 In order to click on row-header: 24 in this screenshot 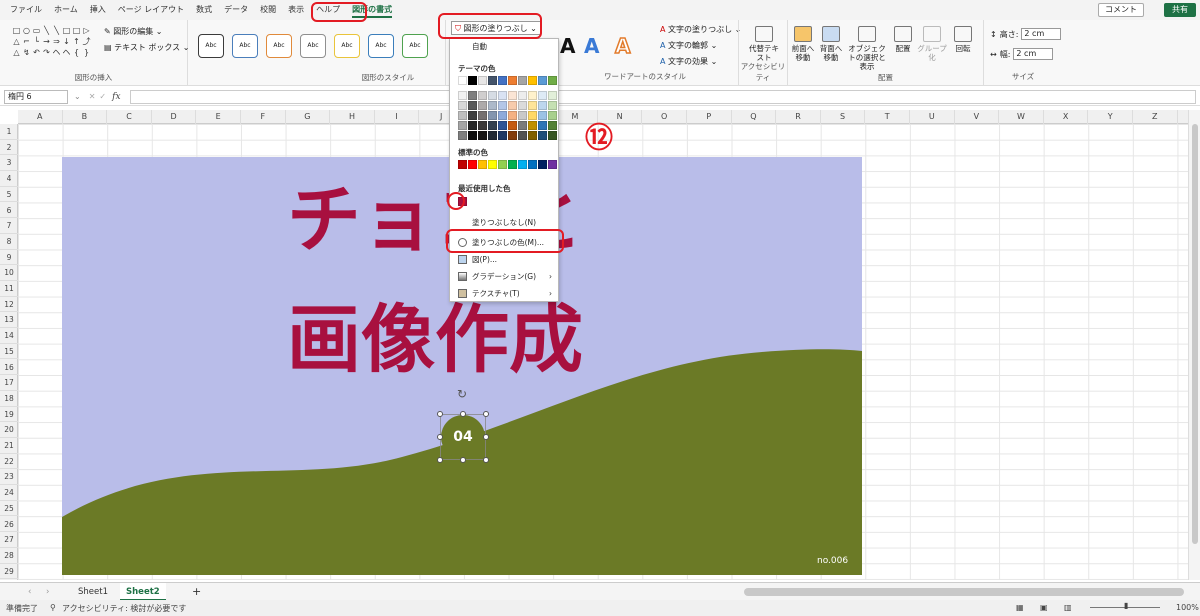, I will do `click(9, 493)`.